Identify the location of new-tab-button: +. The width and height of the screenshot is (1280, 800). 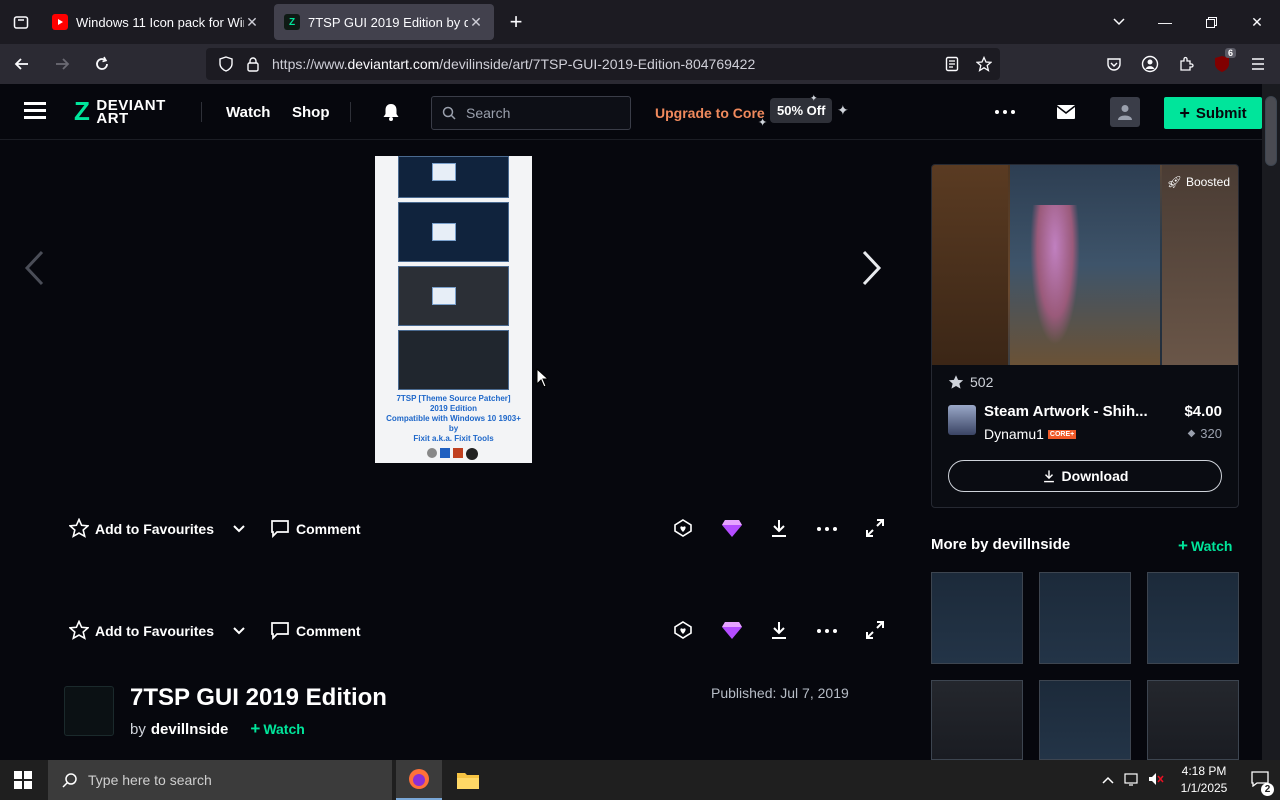
(516, 22).